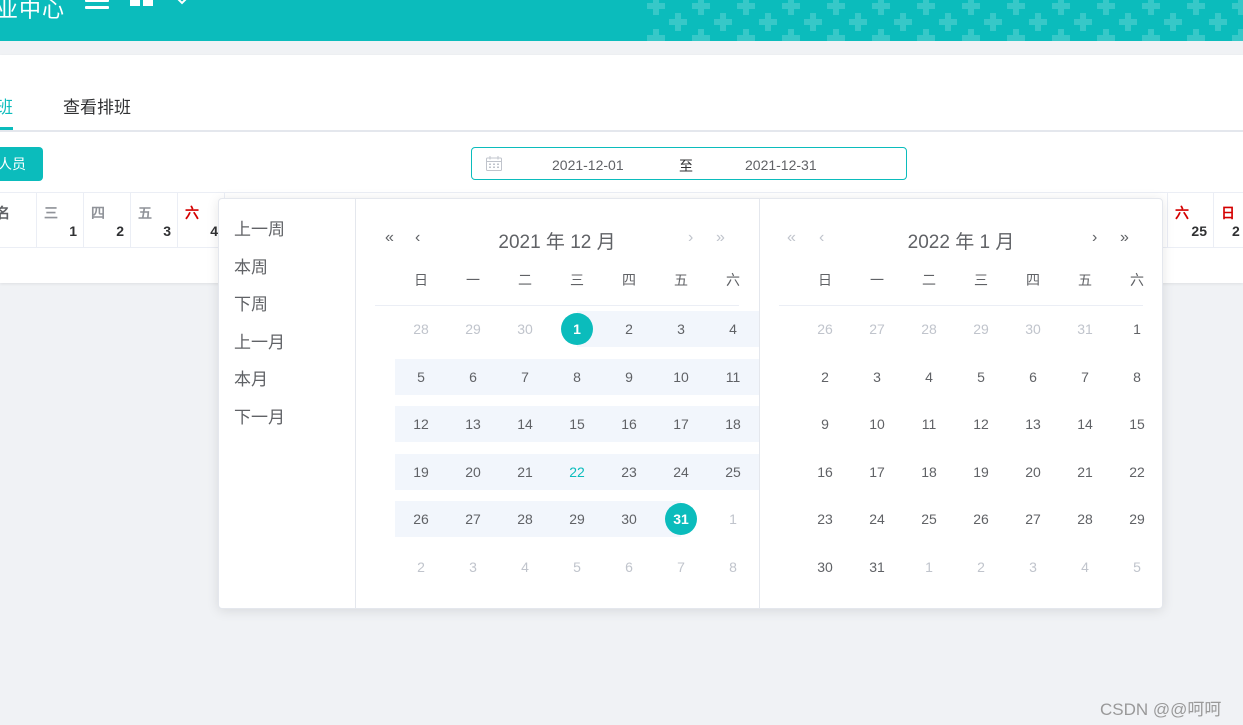 The width and height of the screenshot is (1243, 725). I want to click on weekday-header: 四, so click(1033, 280).